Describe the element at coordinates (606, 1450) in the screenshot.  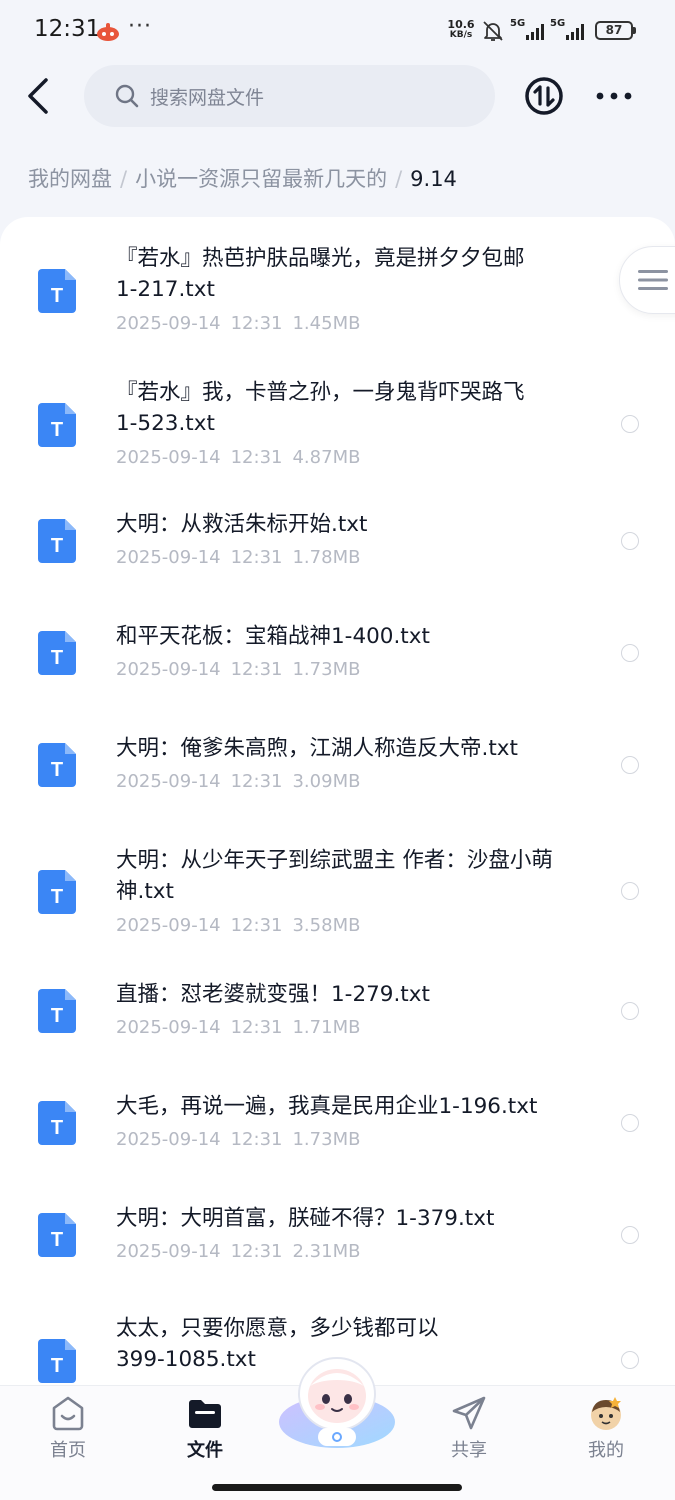
I see `nav-label-profile: 我的` at that location.